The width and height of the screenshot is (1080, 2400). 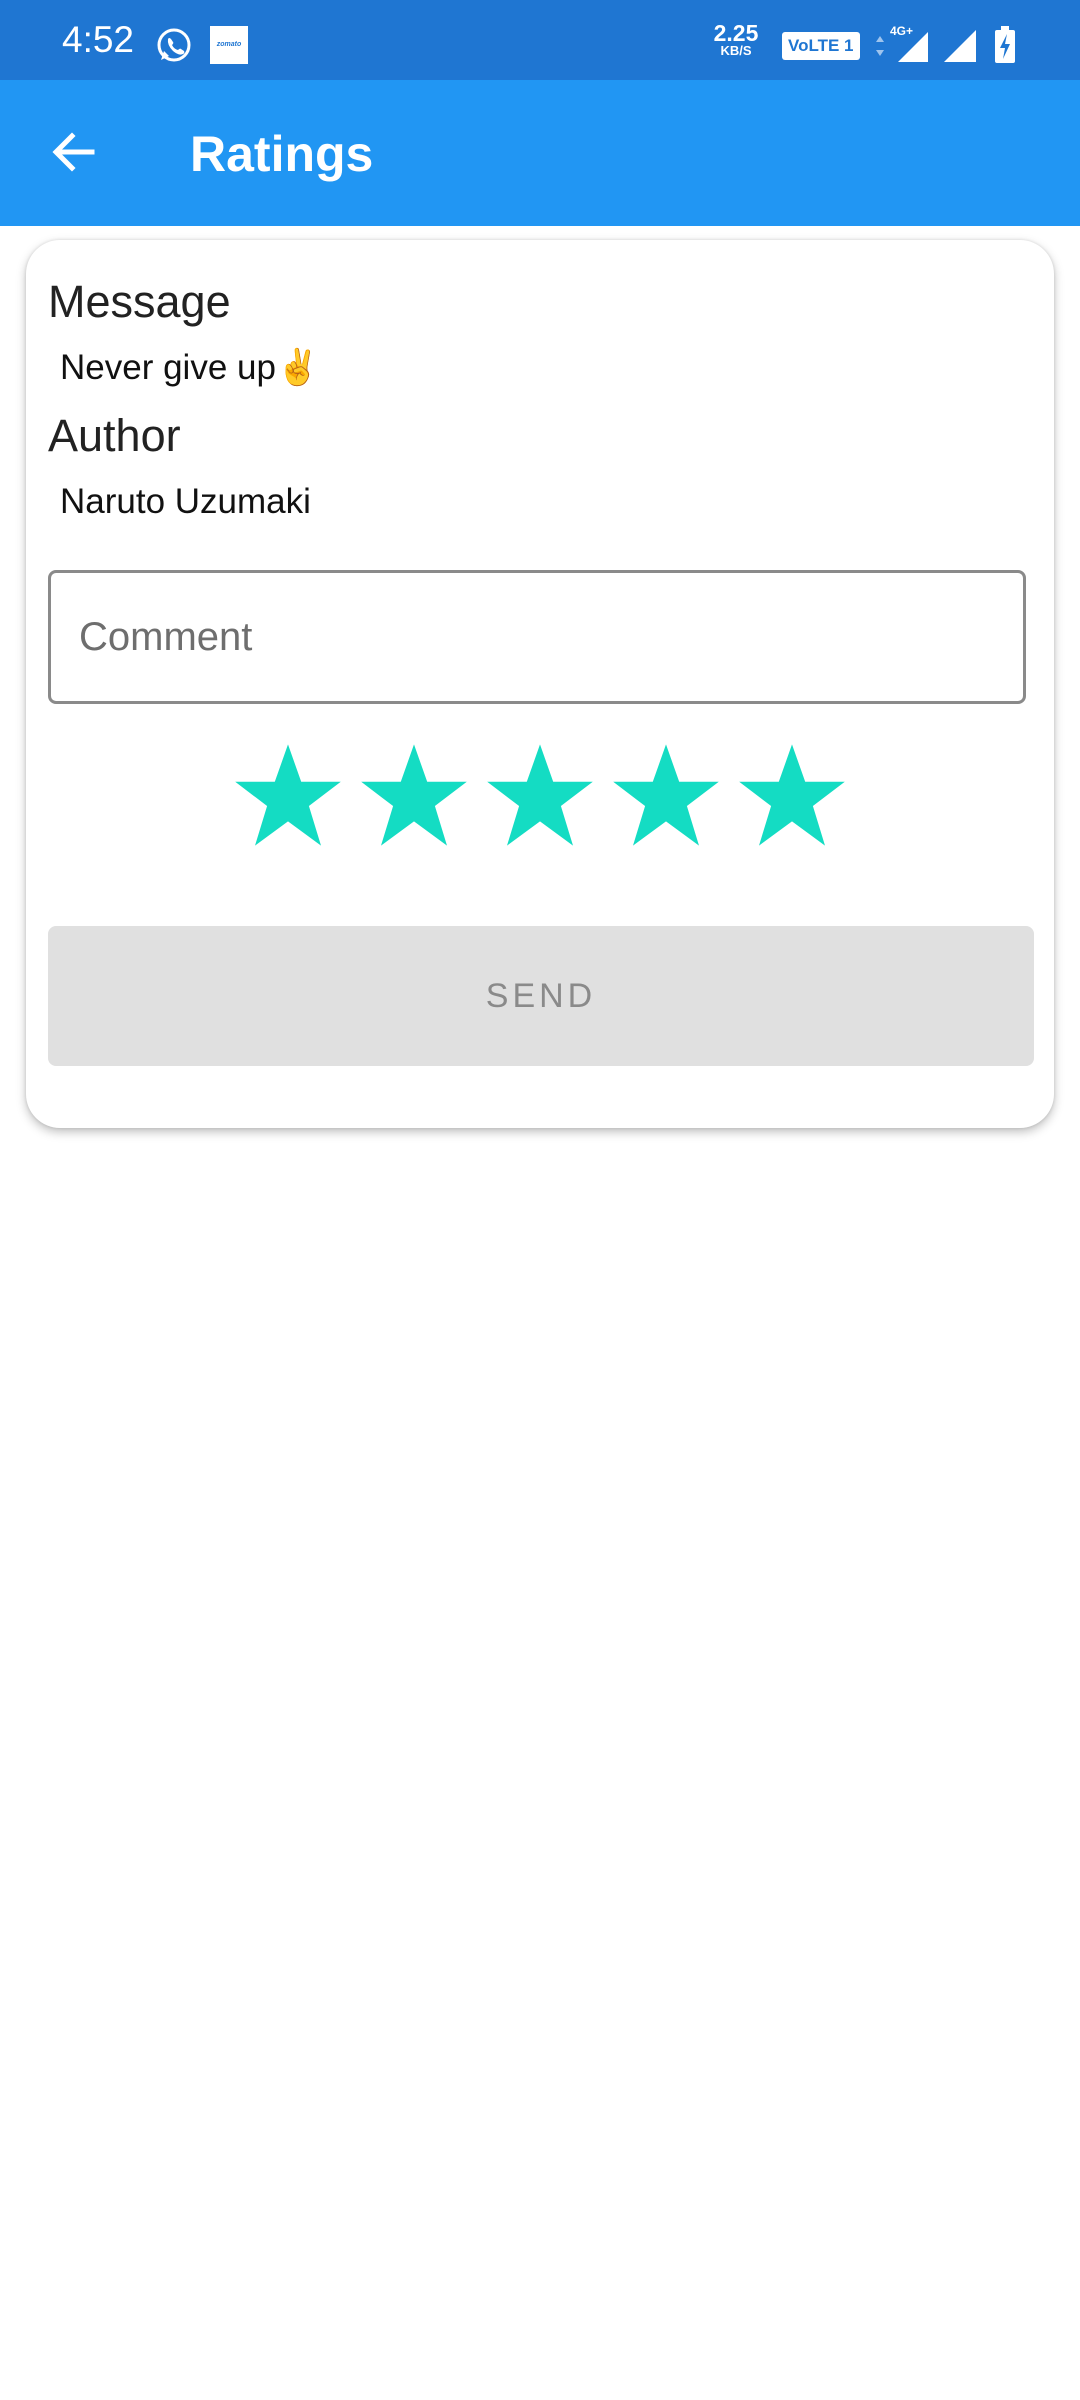 What do you see at coordinates (229, 45) in the screenshot?
I see `zomato-icon: zomato` at bounding box center [229, 45].